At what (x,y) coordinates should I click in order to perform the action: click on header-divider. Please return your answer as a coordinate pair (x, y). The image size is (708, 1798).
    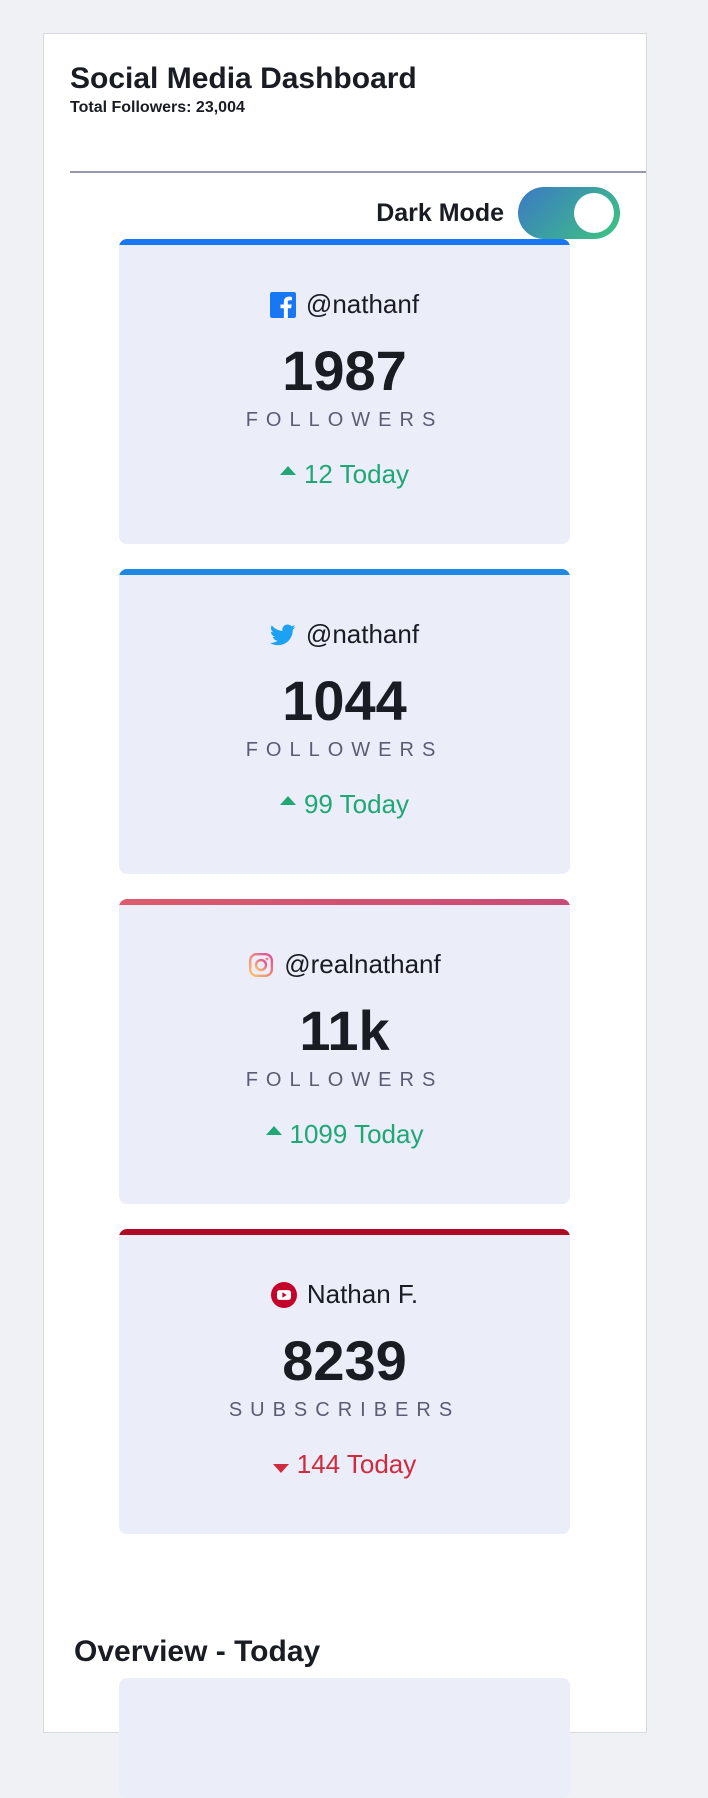
    Looking at the image, I should click on (358, 172).